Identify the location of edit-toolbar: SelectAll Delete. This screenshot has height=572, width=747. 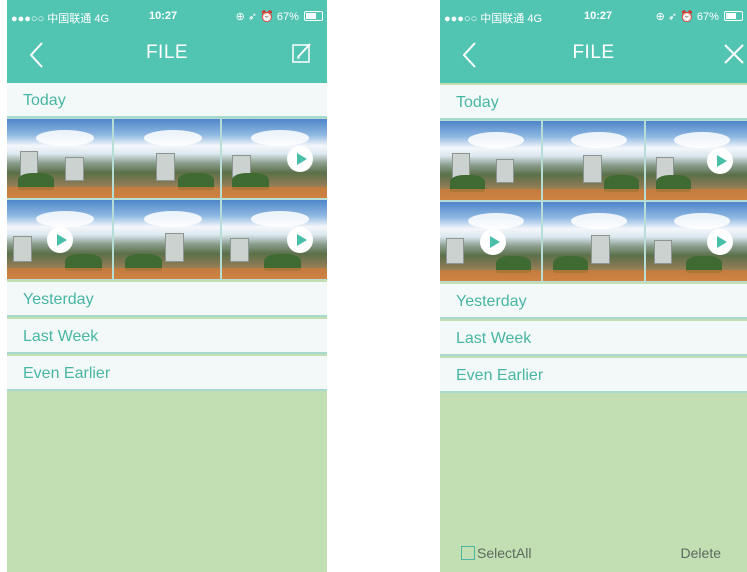
(593, 554).